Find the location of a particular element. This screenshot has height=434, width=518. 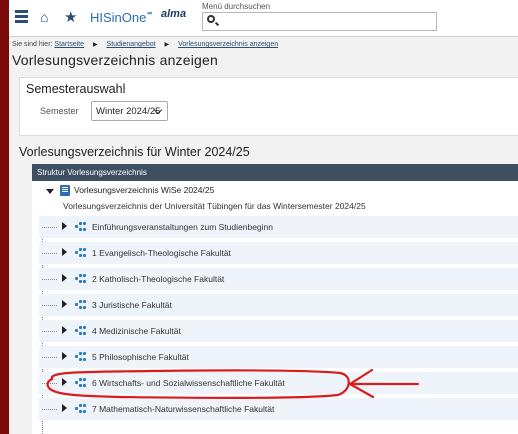

top-bar: ⌂ ★ HISinOne ▪▪ alma Menü durchsuchen is located at coordinates (263, 18).